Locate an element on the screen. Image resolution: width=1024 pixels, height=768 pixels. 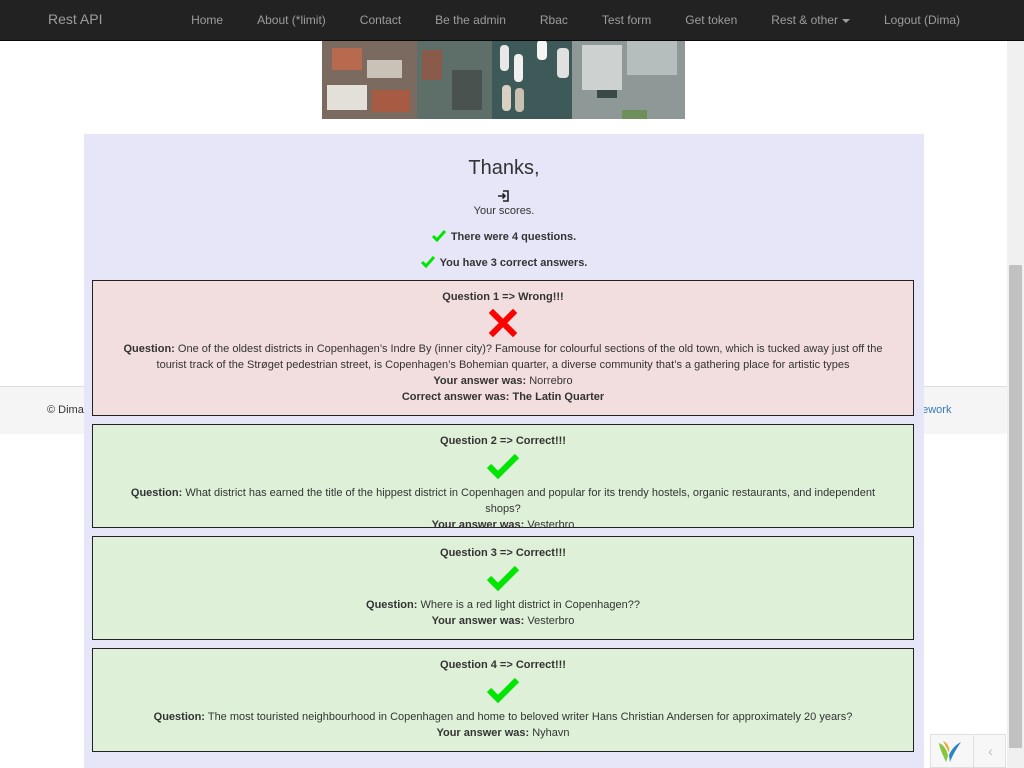
your-answer-value: Norrebro is located at coordinates (551, 381).